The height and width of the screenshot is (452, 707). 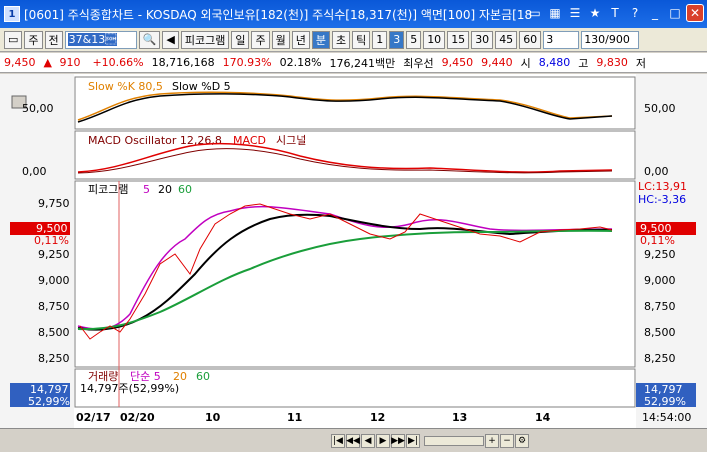 What do you see at coordinates (247, 62) in the screenshot?
I see `volume-ratio: 170.93%` at bounding box center [247, 62].